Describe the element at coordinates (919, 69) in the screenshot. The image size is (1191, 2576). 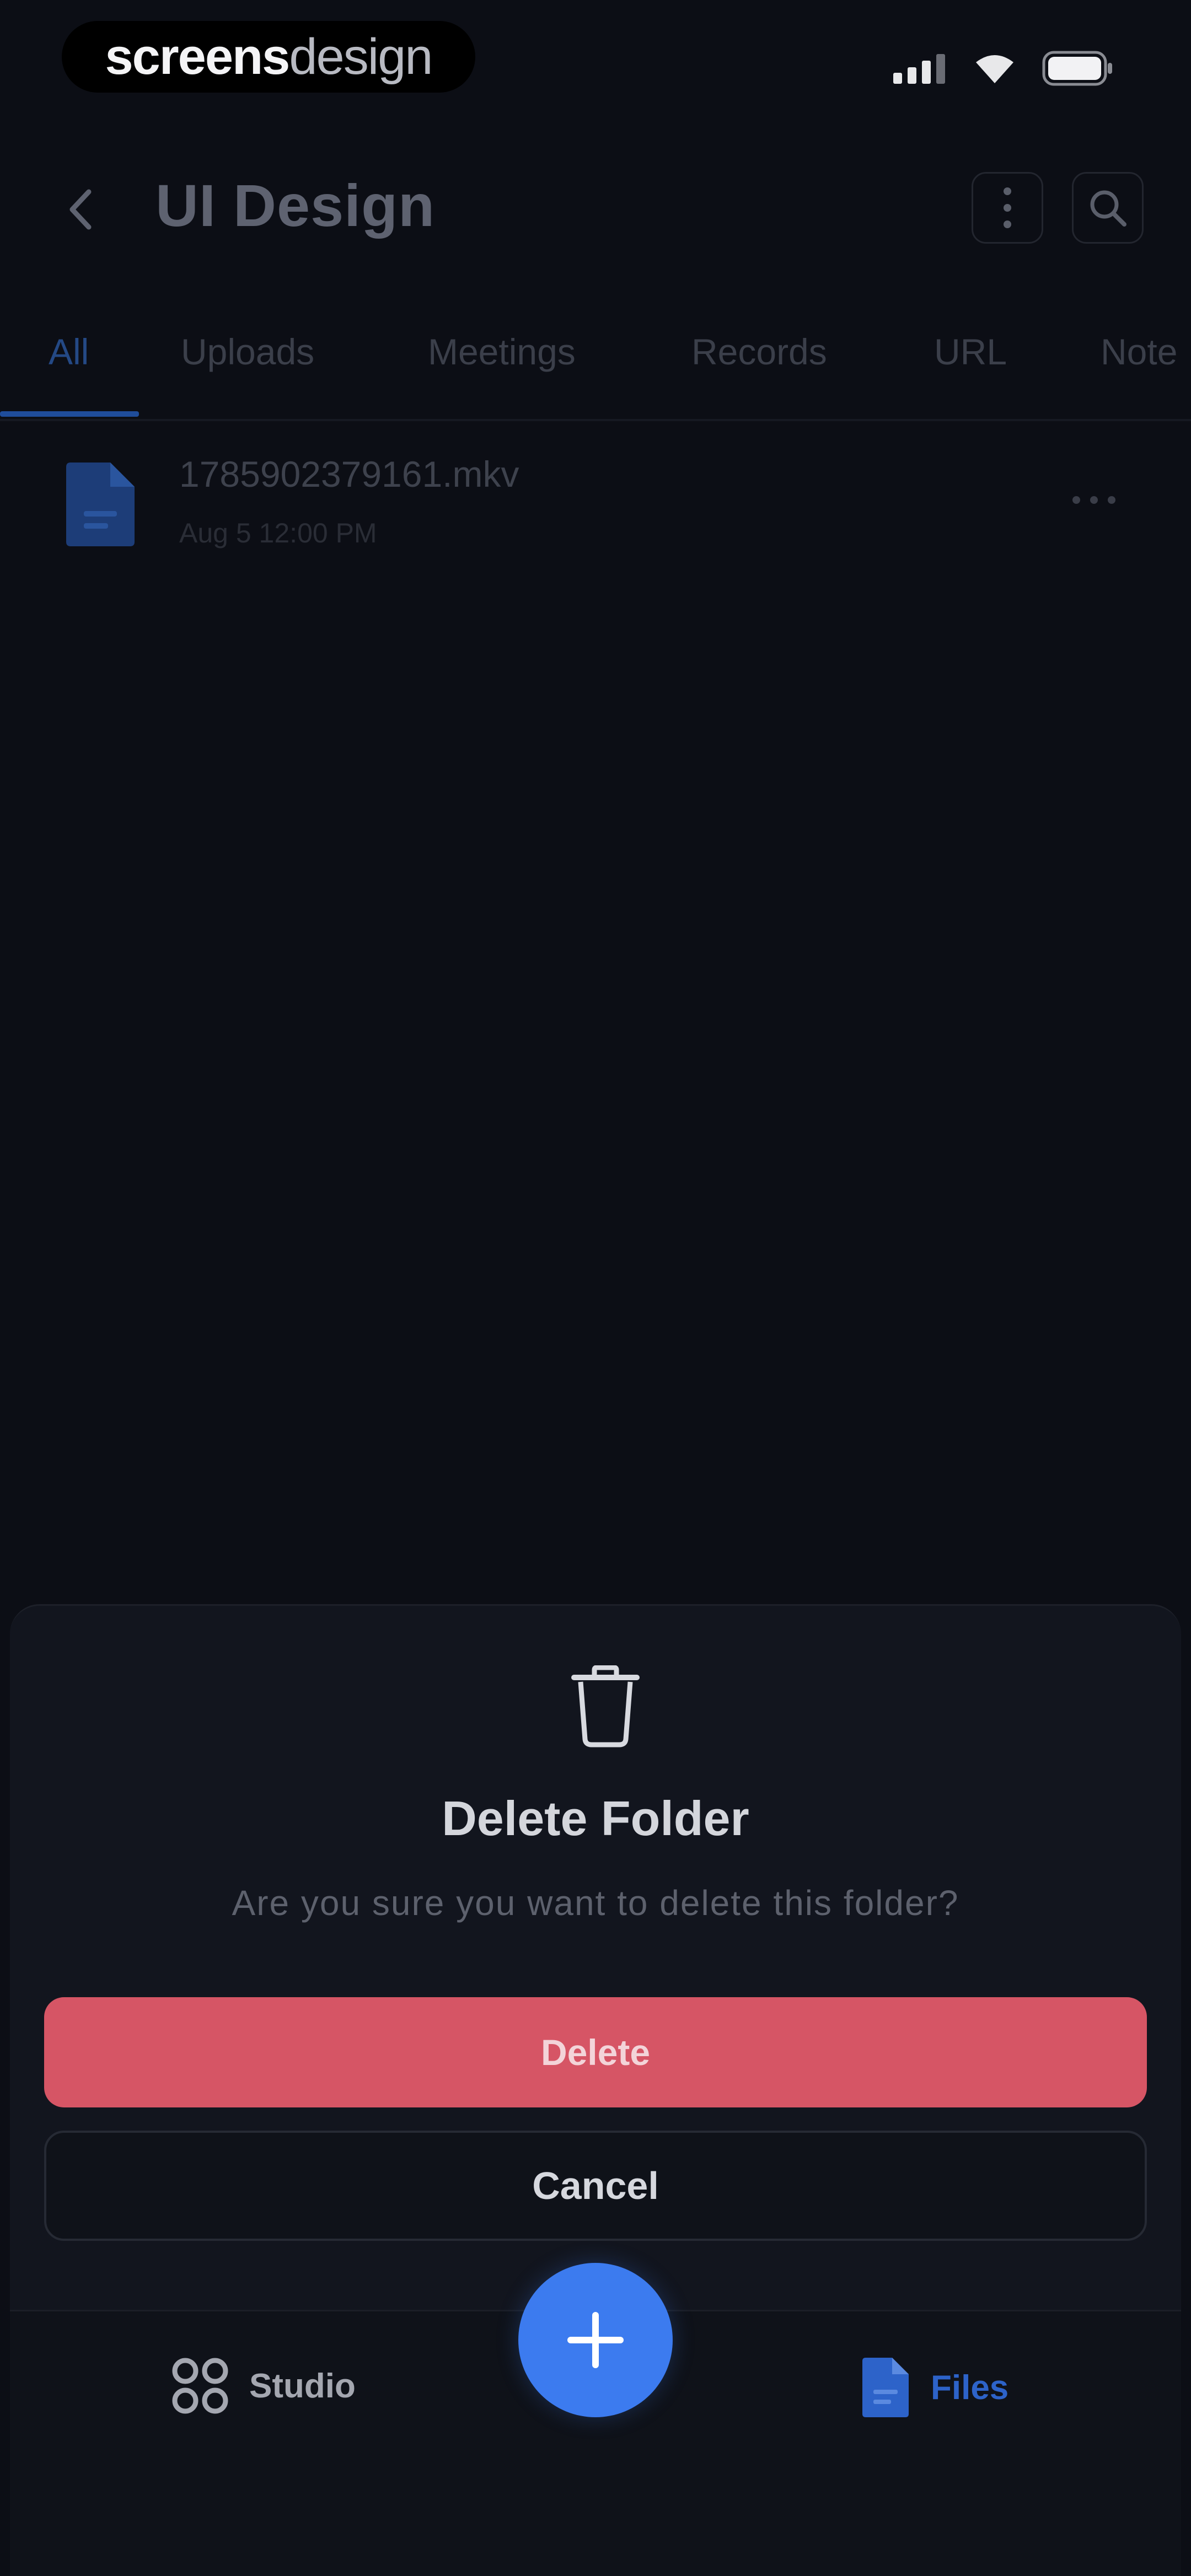
I see `cellular-signal-icon` at that location.